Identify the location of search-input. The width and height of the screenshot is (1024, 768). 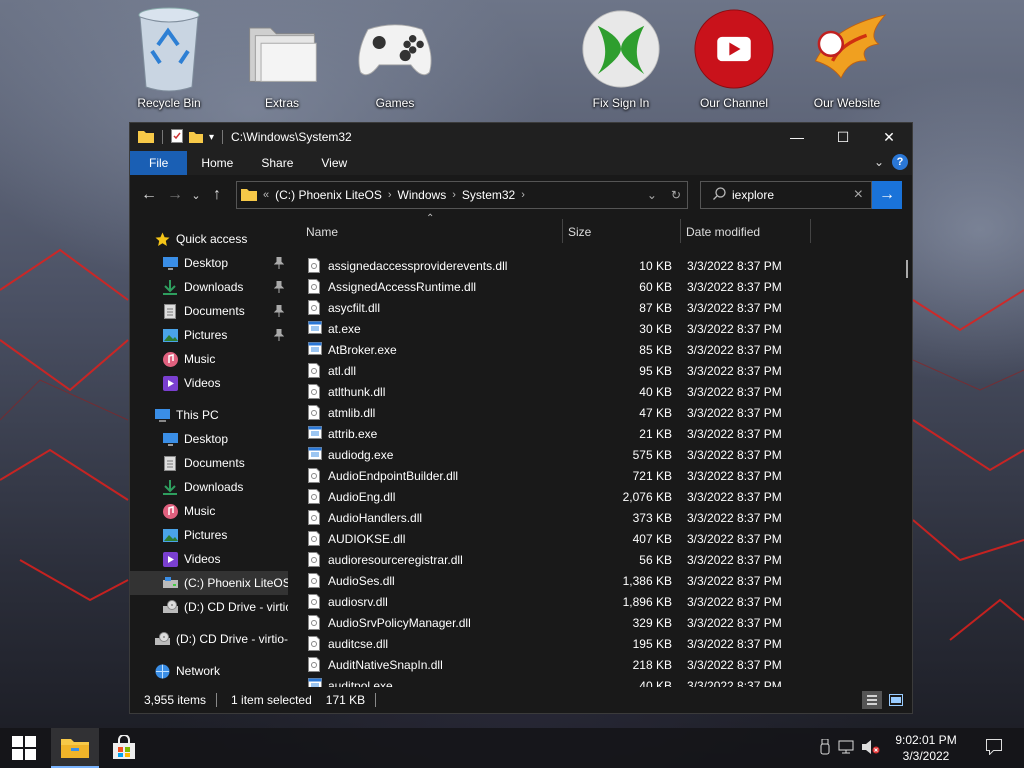
(787, 195).